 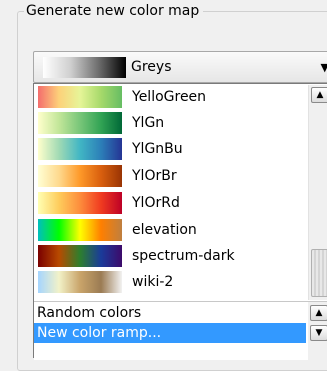 I want to click on ramp-item-wiki-2: wiki-2, so click(x=169, y=282).